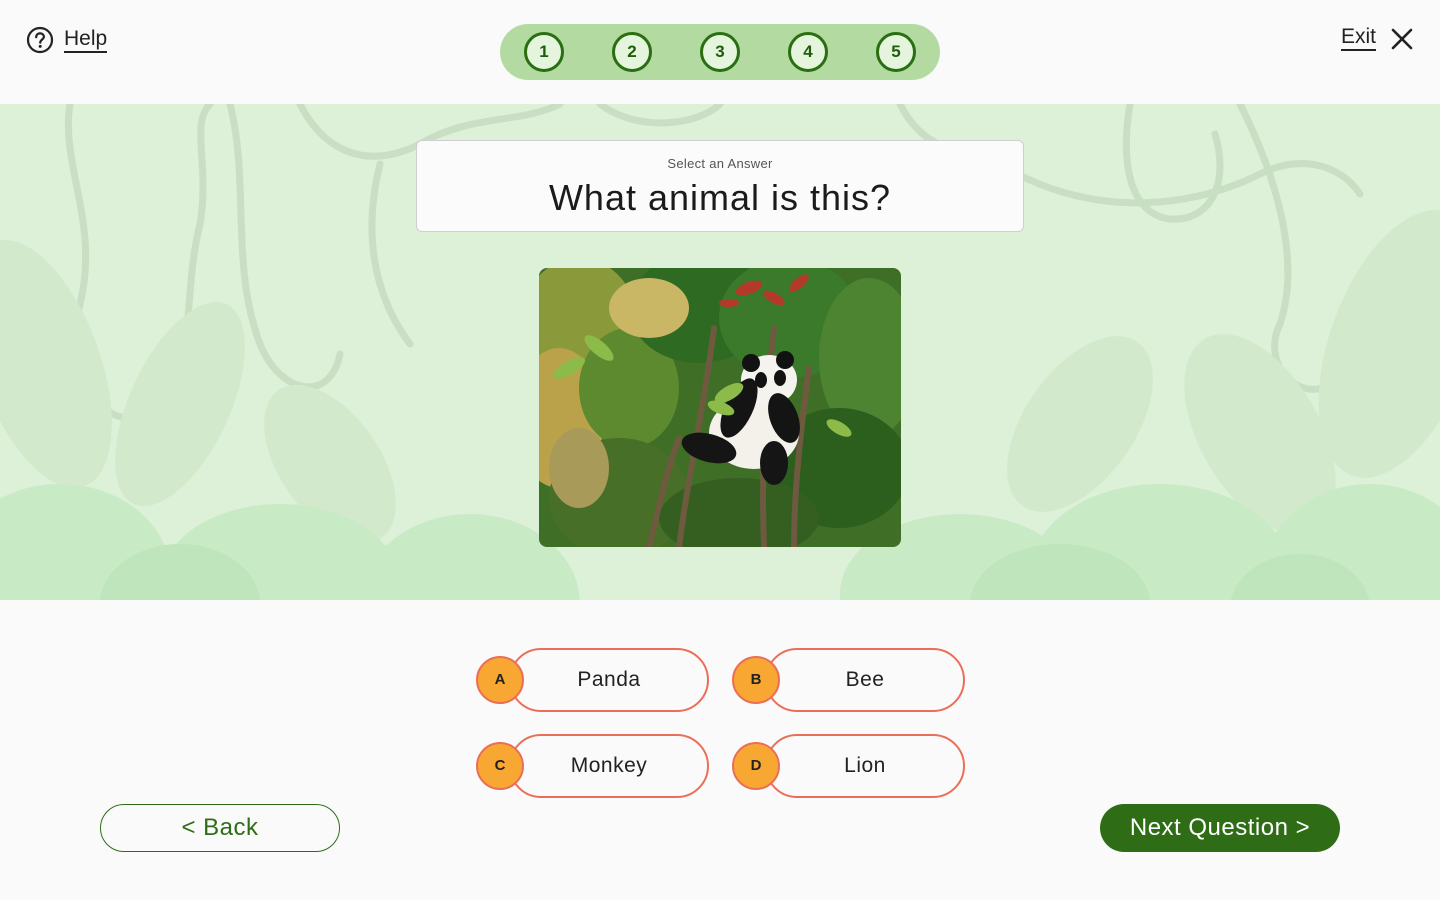  I want to click on next-question-button: Next Question >, so click(1220, 828).